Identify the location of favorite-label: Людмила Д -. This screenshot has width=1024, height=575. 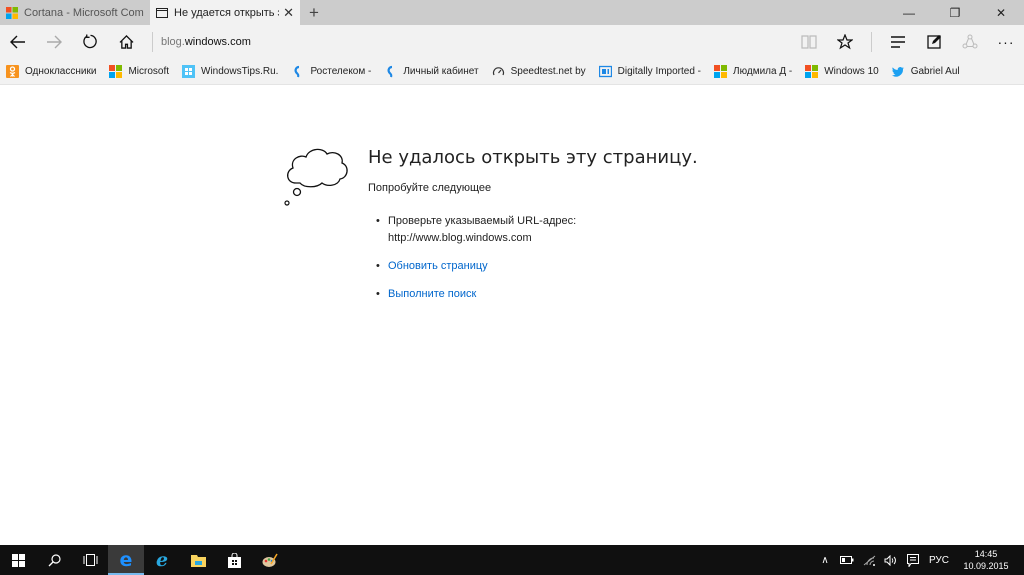
(763, 71).